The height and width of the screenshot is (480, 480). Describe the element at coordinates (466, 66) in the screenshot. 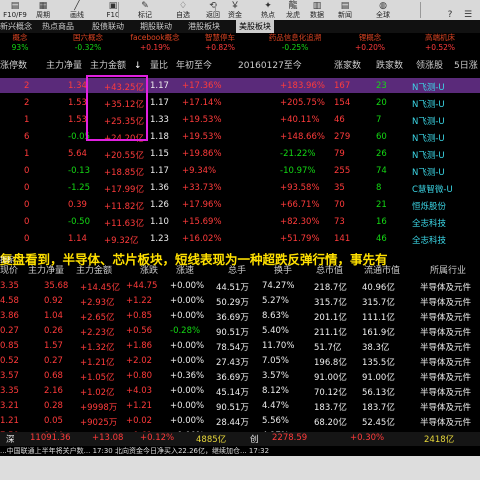

I see `column-header: 5日涨` at that location.